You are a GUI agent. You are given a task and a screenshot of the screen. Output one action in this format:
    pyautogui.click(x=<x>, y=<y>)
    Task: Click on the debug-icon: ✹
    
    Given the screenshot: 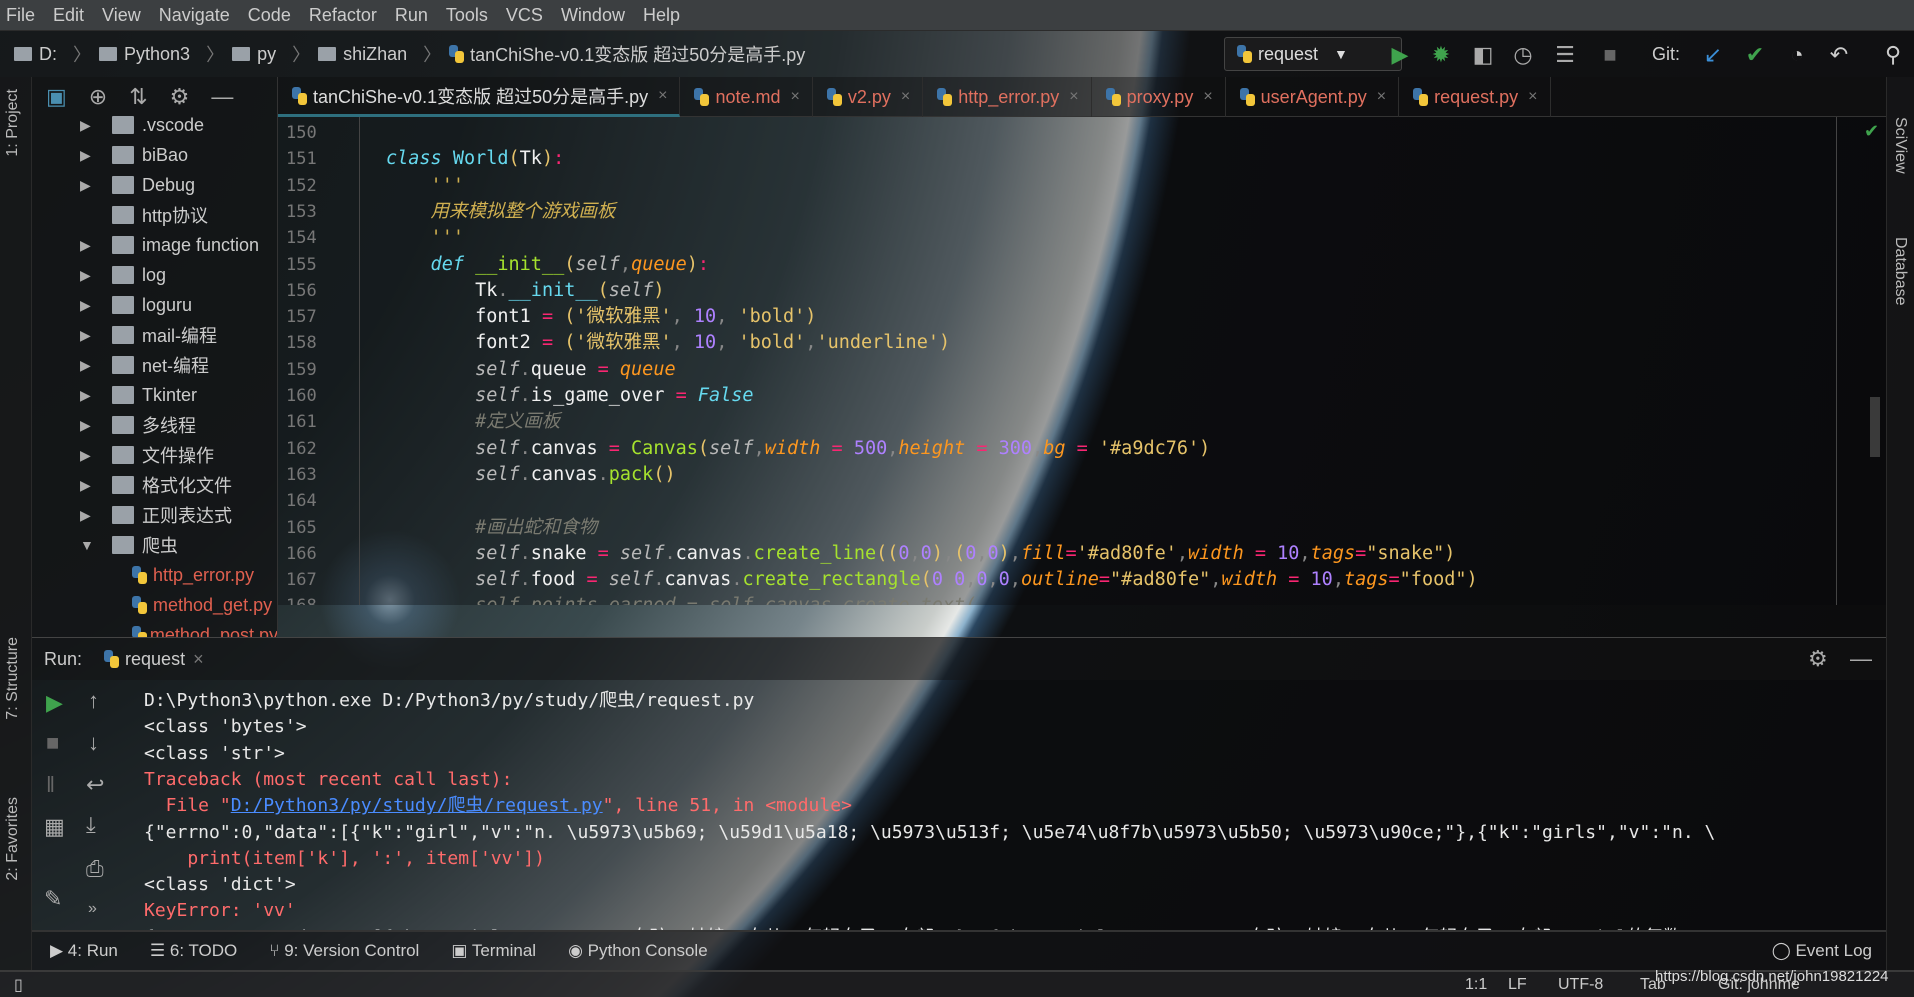 What is the action you would take?
    pyautogui.click(x=1441, y=55)
    